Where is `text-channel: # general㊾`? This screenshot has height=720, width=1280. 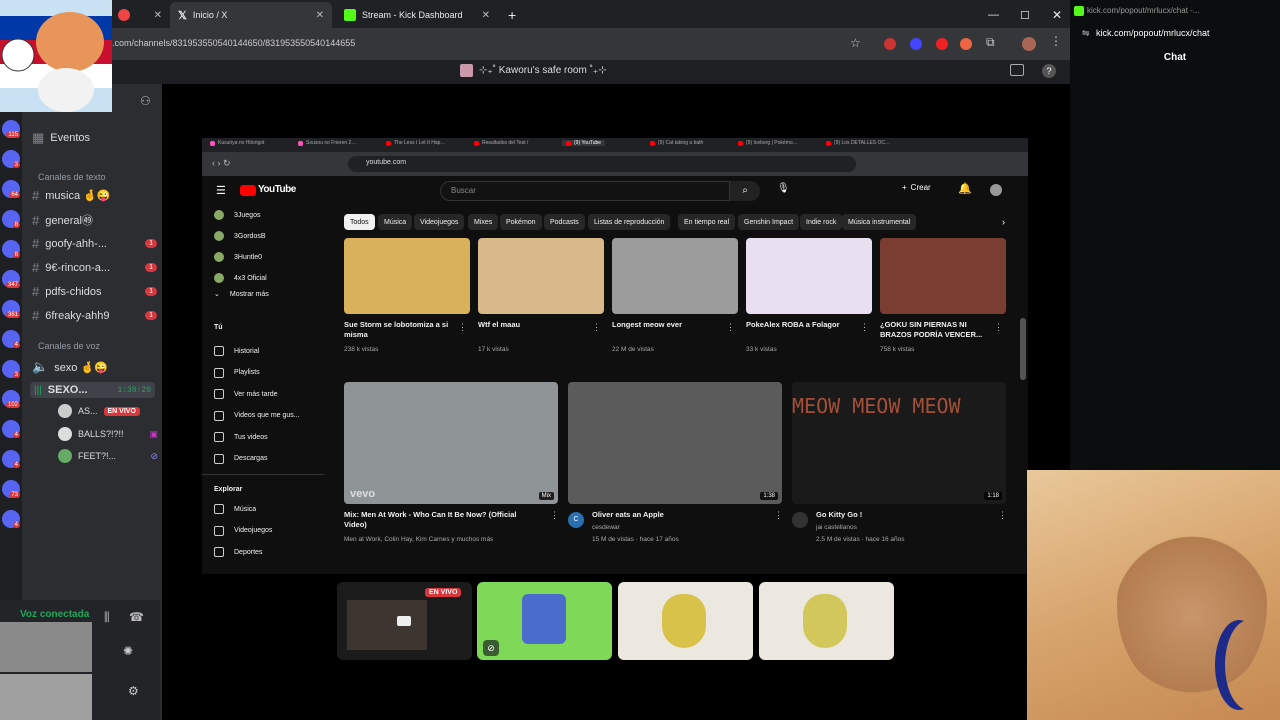
text-channel: # general㊾ is located at coordinates (94, 220).